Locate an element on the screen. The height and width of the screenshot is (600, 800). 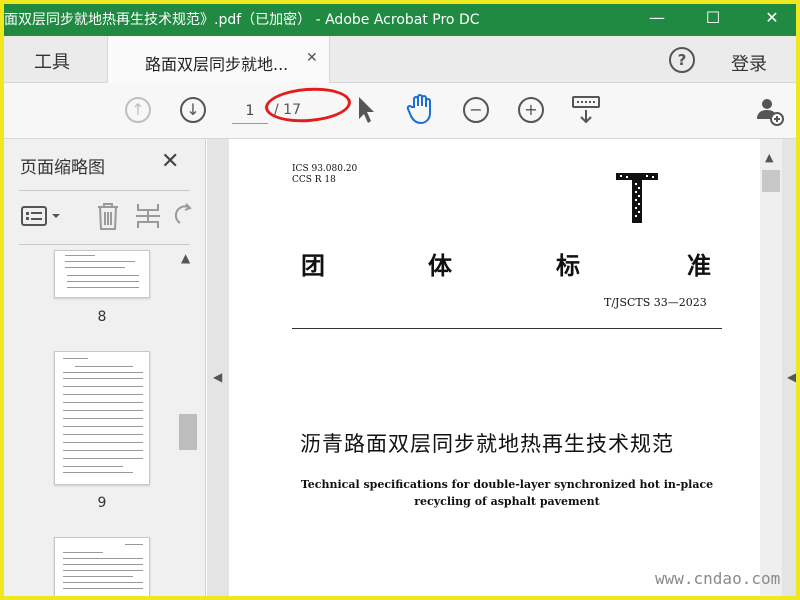
standard-type-char-3: 标 is located at coordinates (568, 266).